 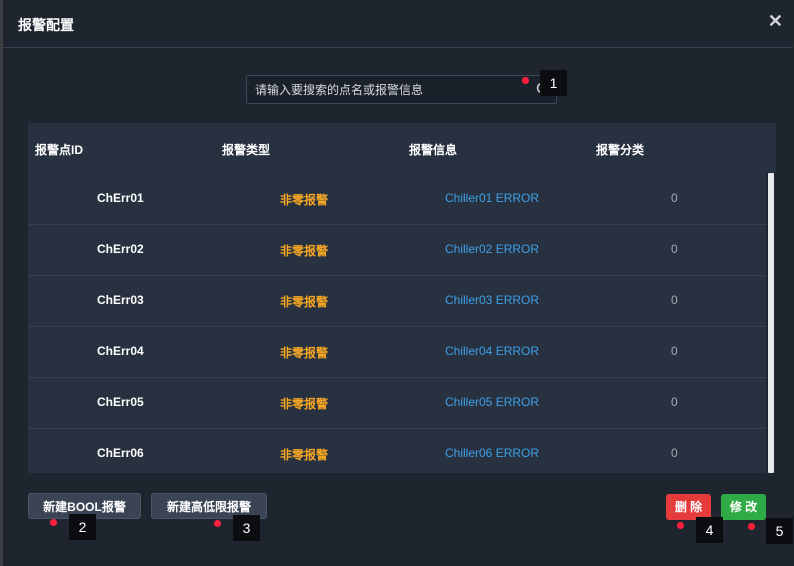 I want to click on table-row: ChErr06 非零报警 Chiller06 ERROR 0, so click(x=397, y=450).